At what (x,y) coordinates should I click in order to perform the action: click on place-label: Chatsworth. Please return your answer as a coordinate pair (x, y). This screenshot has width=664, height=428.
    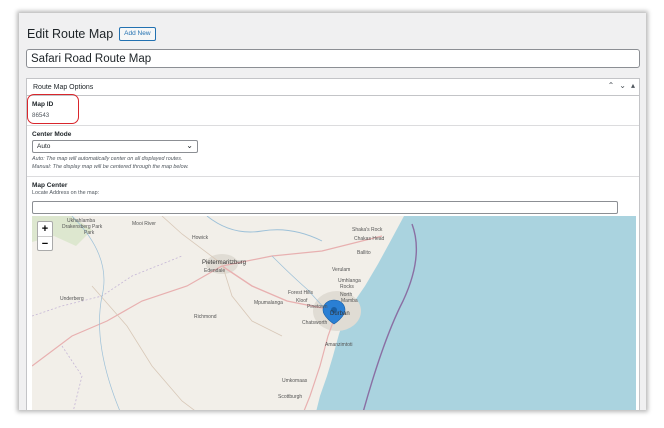
    Looking at the image, I should click on (315, 323).